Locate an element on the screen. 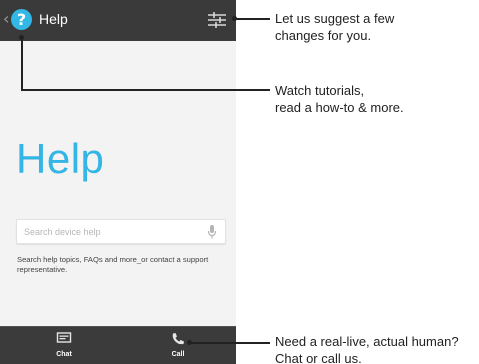  callout-text-line: Let us suggest a few is located at coordinates (335, 18).